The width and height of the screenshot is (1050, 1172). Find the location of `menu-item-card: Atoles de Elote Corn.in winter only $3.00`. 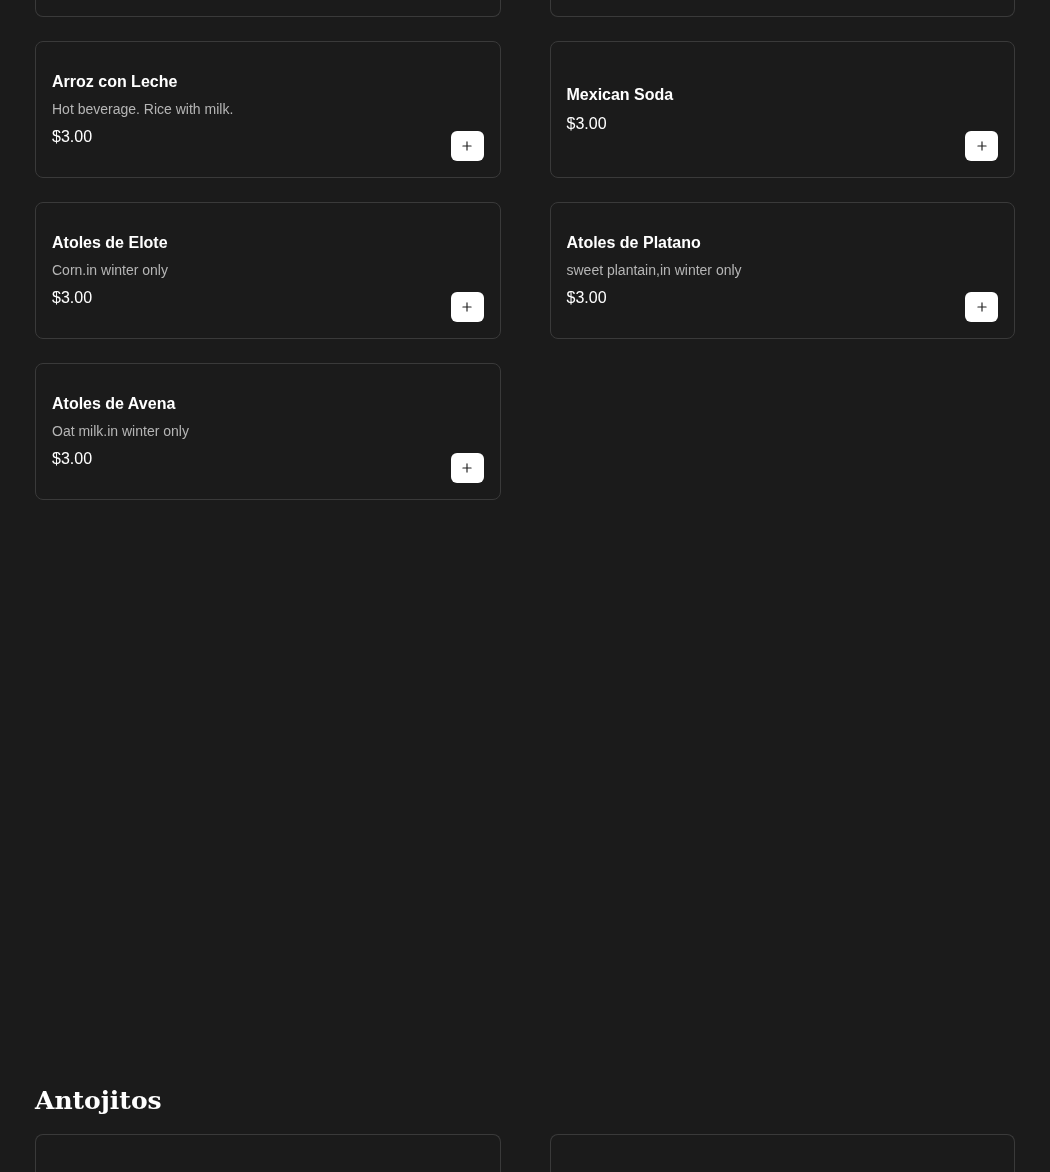

menu-item-card: Atoles de Elote Corn.in winter only $3.00 is located at coordinates (268, 270).